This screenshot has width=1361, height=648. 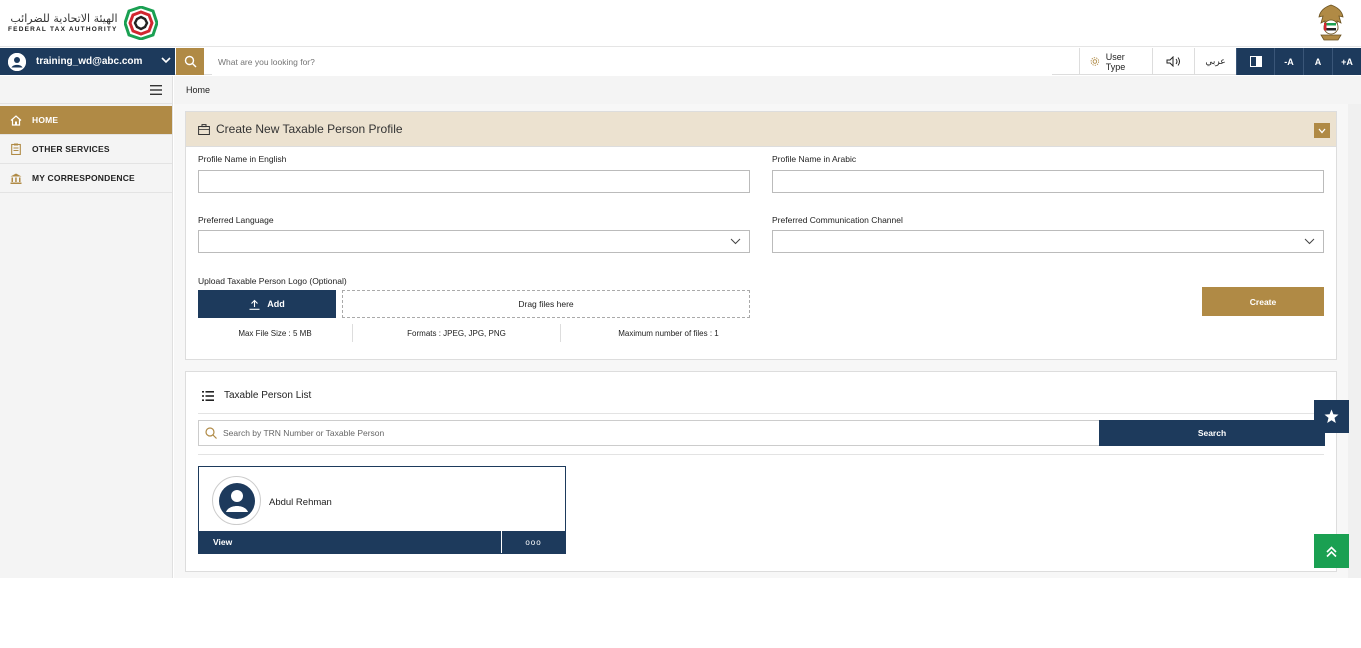 I want to click on name-arabic-input, so click(x=1048, y=181).